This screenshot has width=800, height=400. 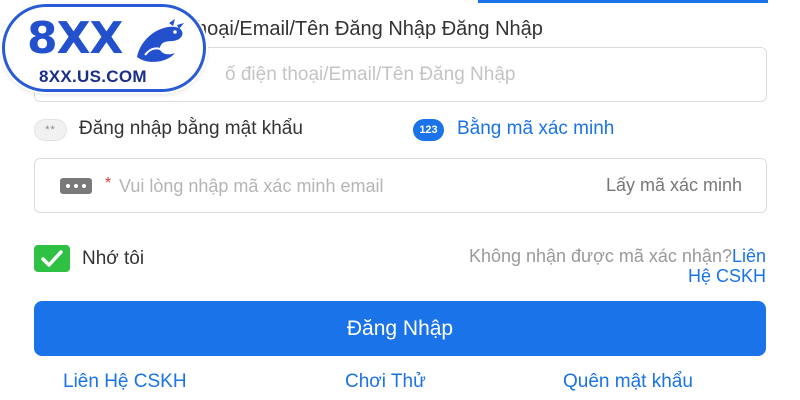 I want to click on verification-code-field: * Lấy mã xác minh, so click(x=400, y=185).